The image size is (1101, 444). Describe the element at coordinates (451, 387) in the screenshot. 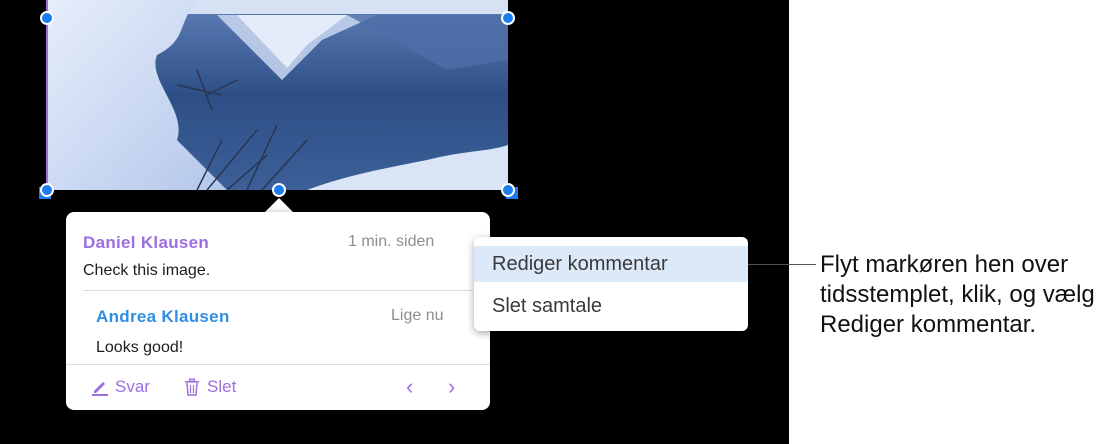

I see `next-comment-button: ›` at that location.